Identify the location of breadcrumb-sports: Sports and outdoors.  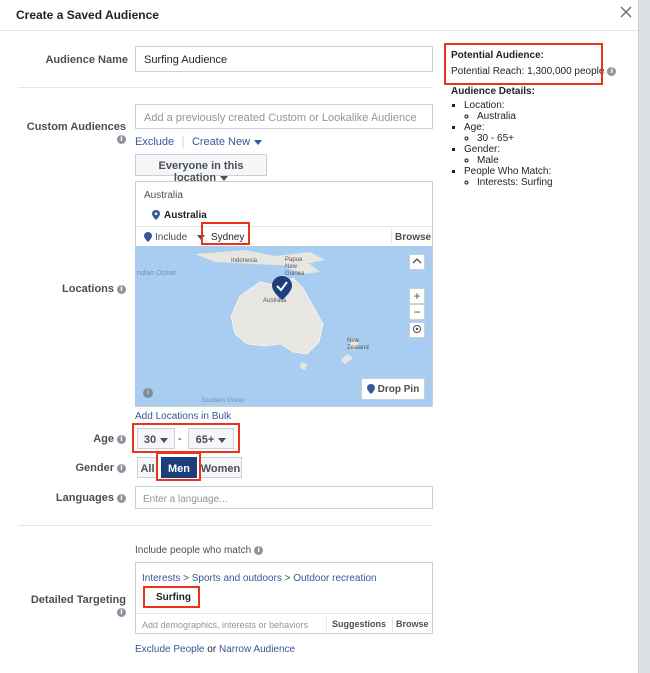
(237, 578).